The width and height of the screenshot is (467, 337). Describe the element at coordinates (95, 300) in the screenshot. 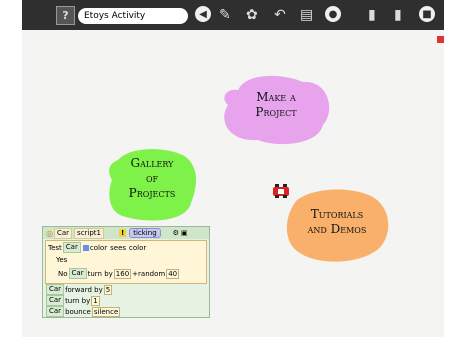

I see `cmd2-arg: 1` at that location.